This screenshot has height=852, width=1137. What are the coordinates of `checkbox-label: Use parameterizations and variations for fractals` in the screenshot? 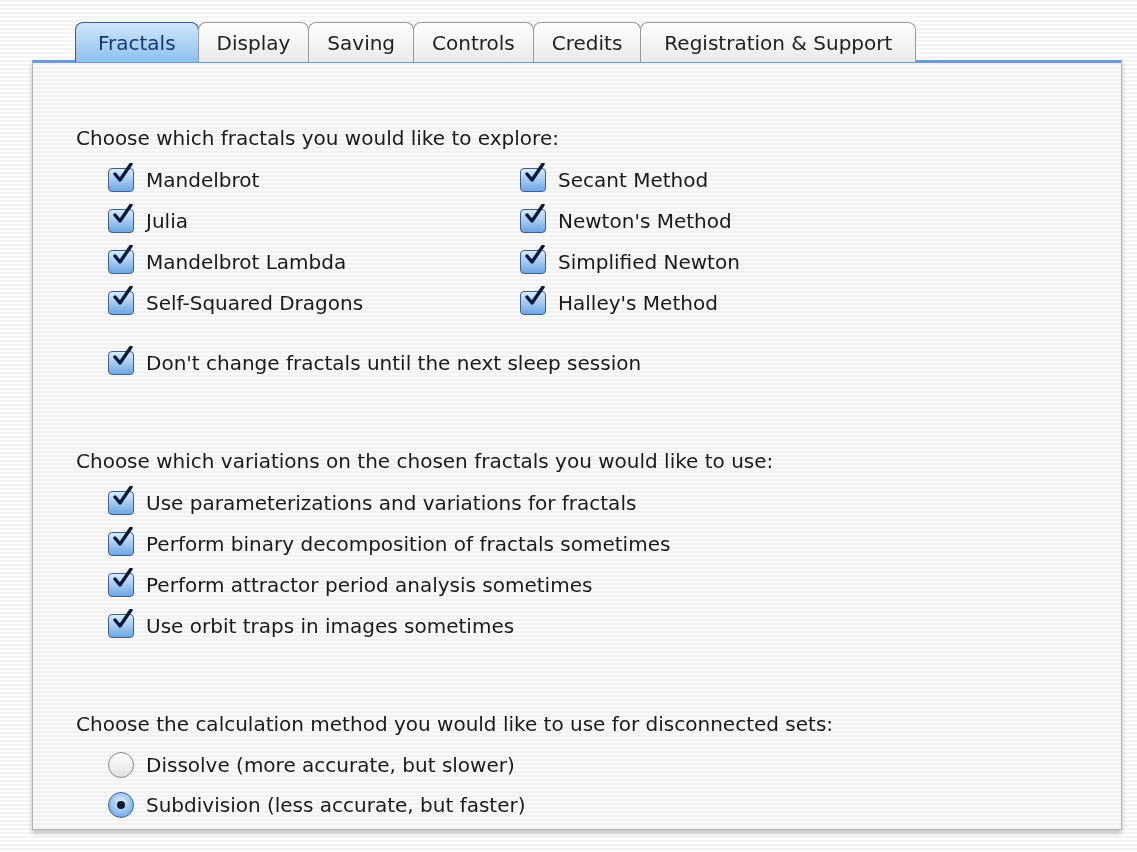 It's located at (391, 502).